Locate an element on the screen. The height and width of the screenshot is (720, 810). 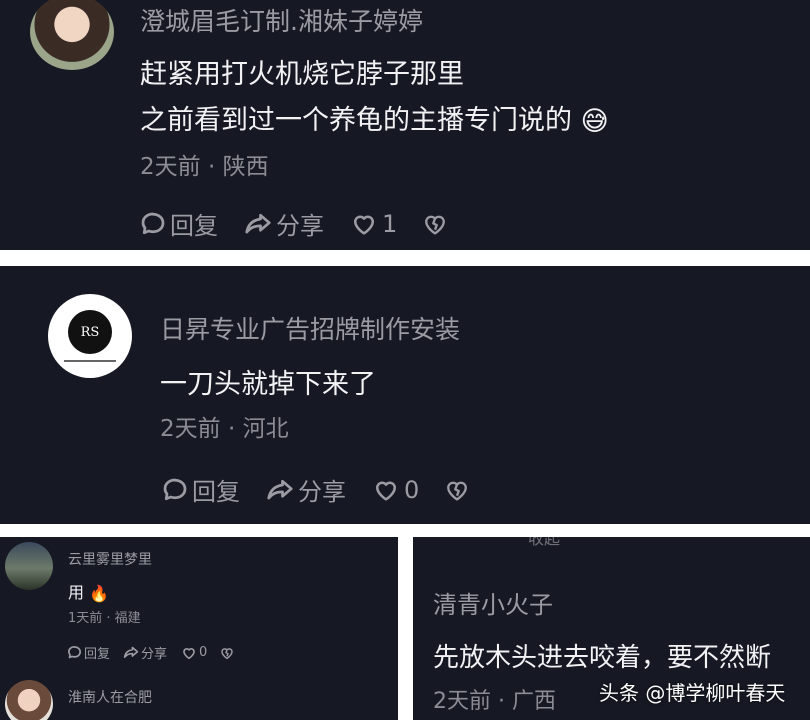
collapse-replies-link: 收起 ^ is located at coordinates (553, 543).